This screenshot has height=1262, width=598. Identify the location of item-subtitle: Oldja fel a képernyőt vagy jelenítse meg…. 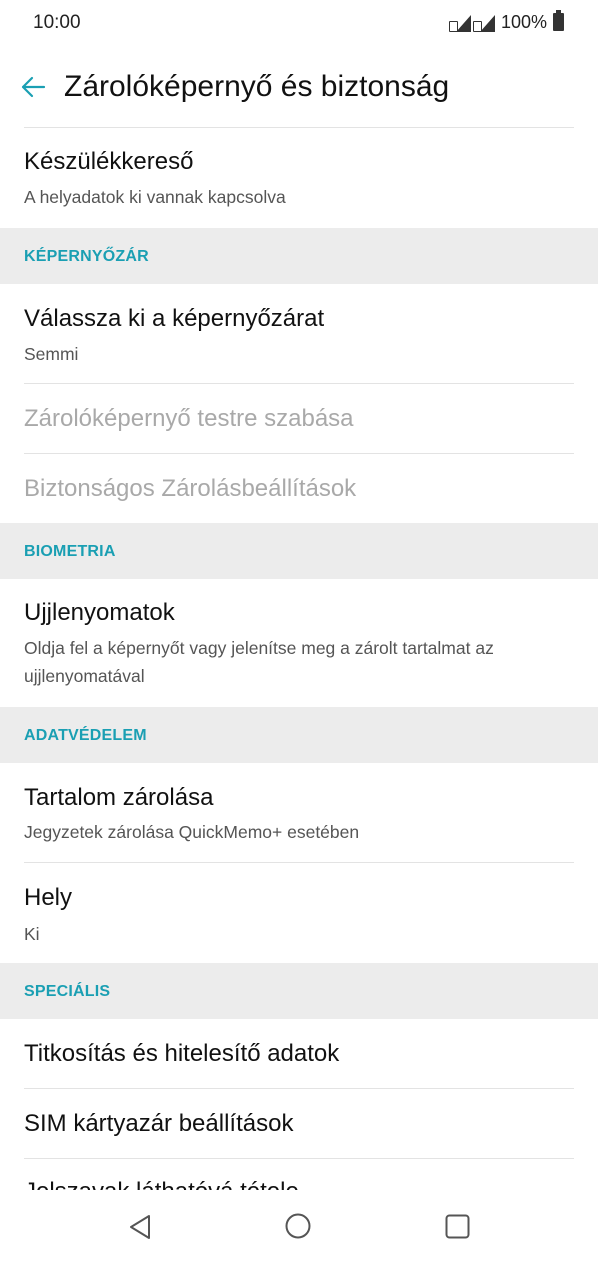
(259, 662).